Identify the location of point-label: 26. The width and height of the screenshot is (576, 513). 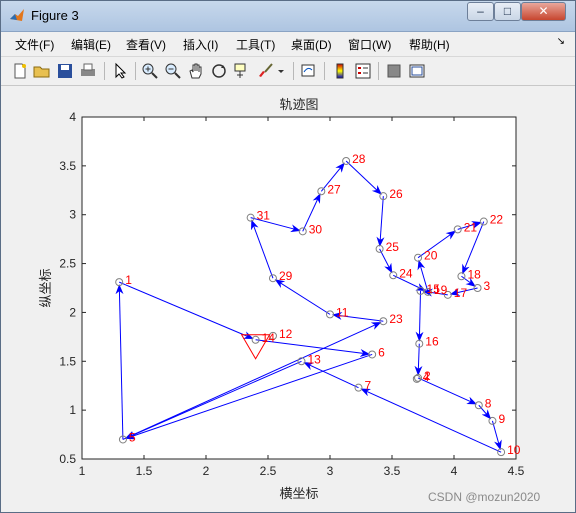
(396, 194).